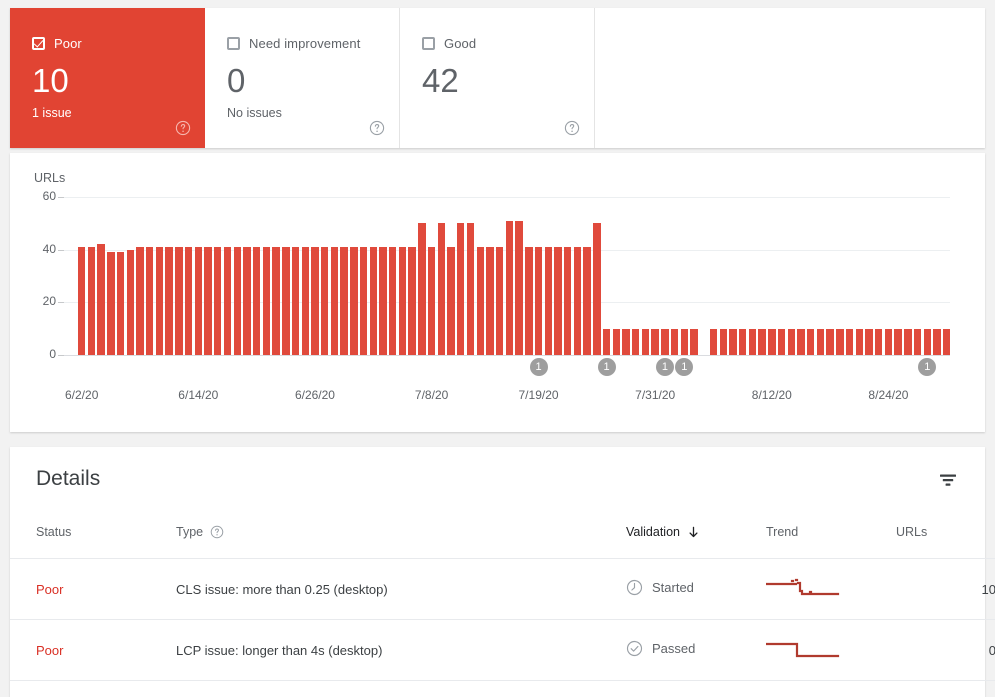  I want to click on table-row: Poor CLS issue: more than 0.25 (desktop), so click(502, 589).